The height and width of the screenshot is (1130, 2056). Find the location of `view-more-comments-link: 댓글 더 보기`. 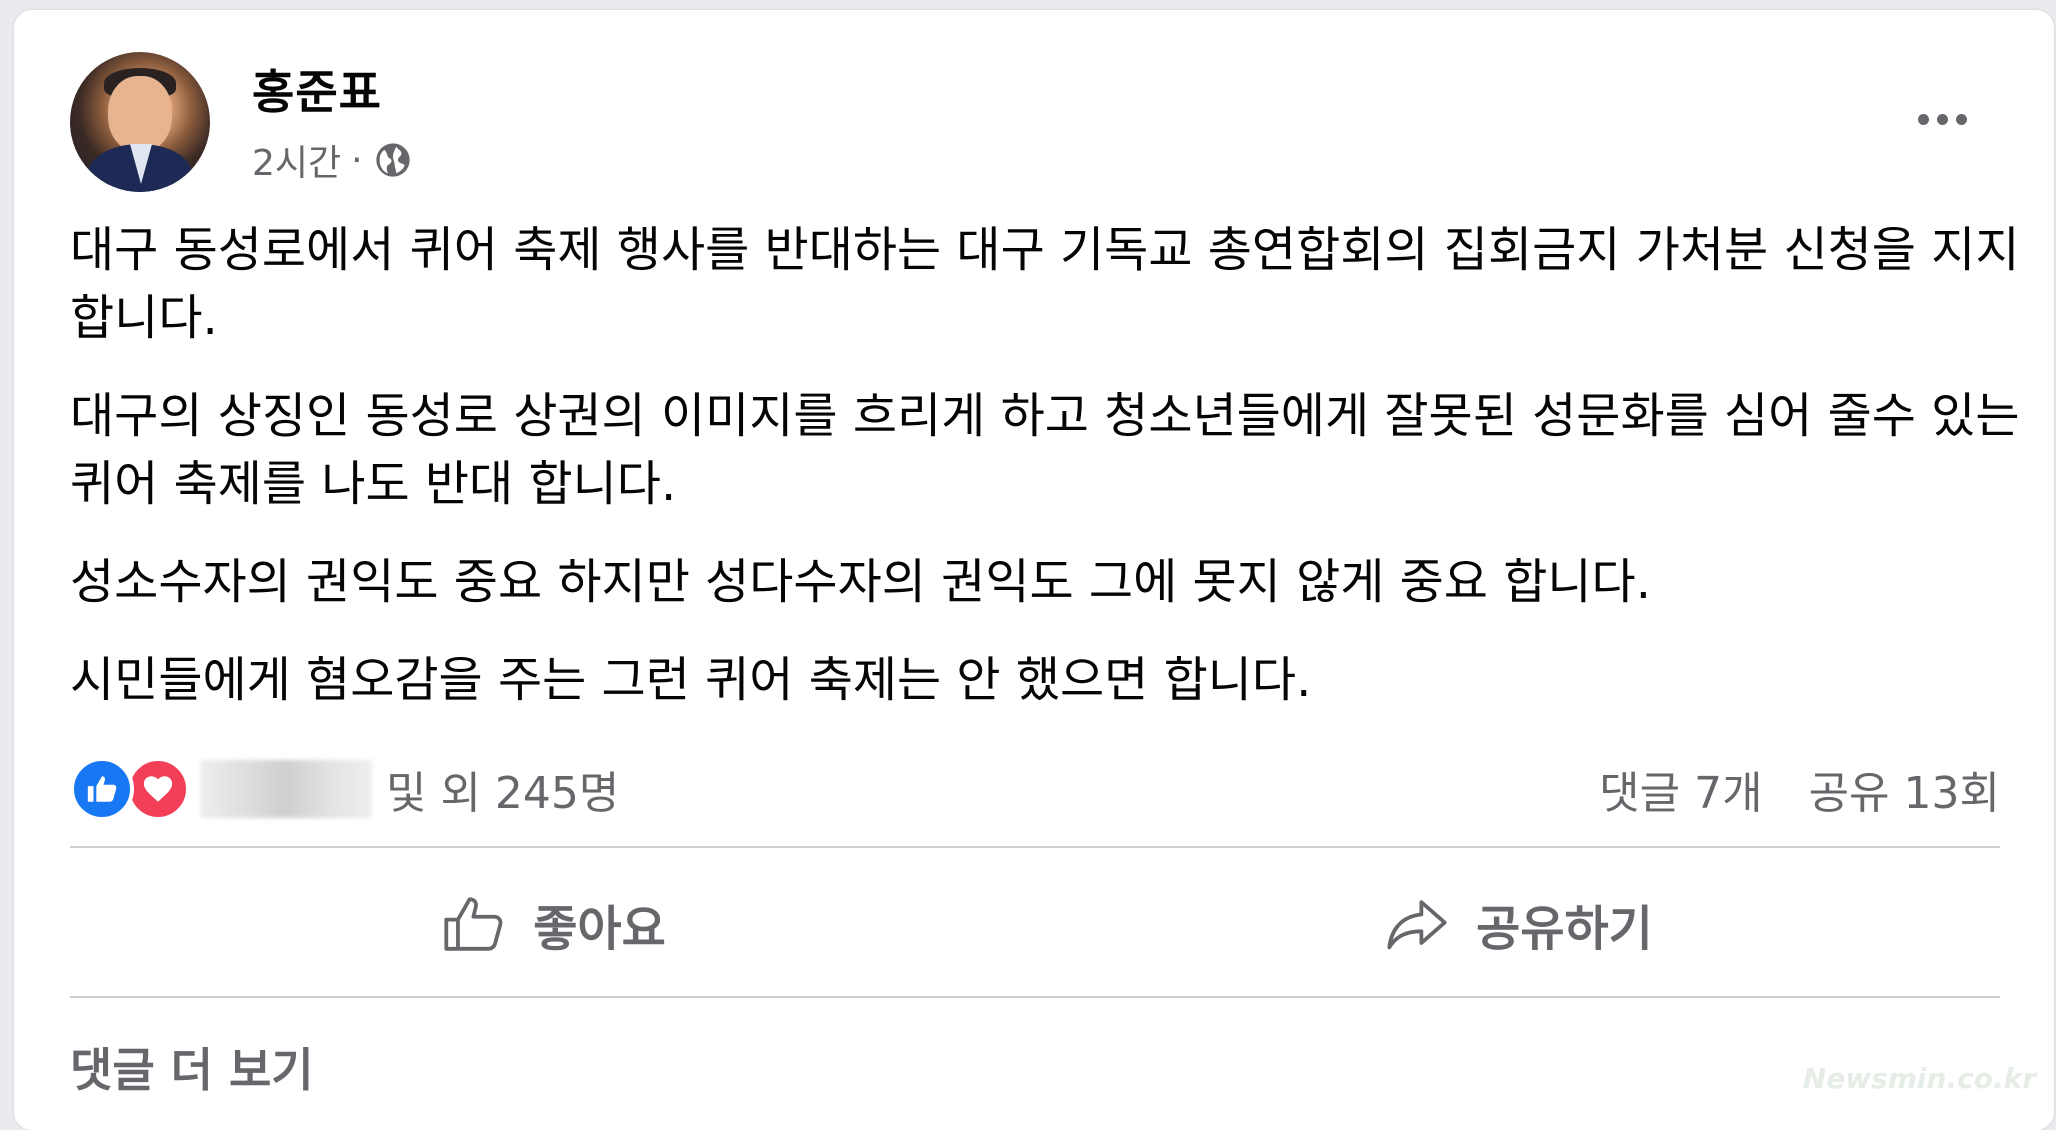

view-more-comments-link: 댓글 더 보기 is located at coordinates (192, 1067).